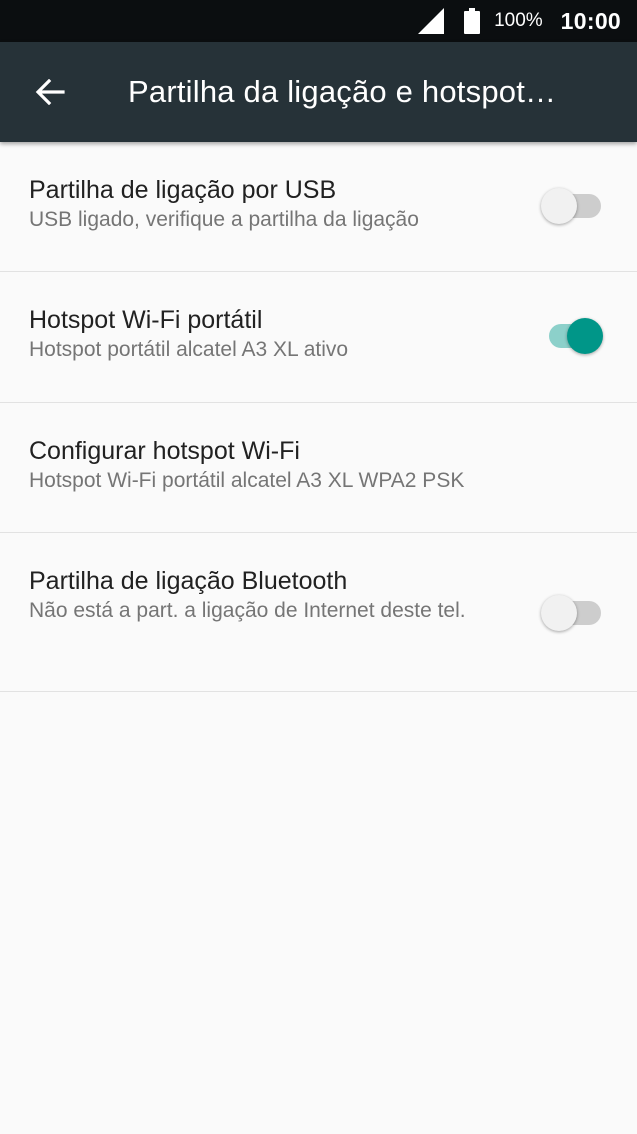  What do you see at coordinates (188, 581) in the screenshot?
I see `setting-title: Partilha de ligação Bluetooth` at bounding box center [188, 581].